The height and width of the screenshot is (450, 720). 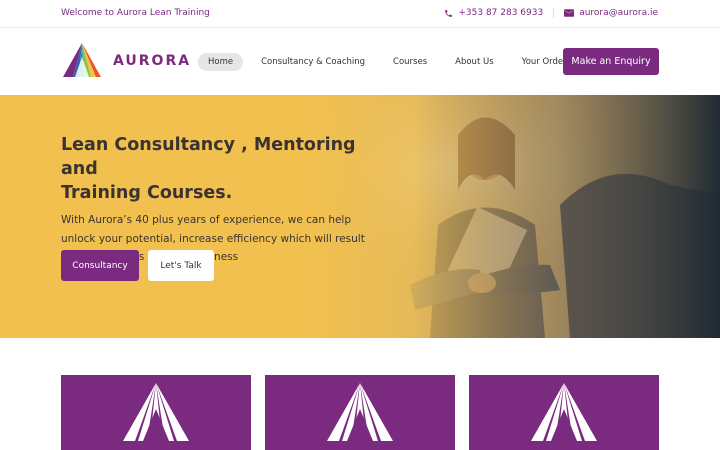 I want to click on nav-item-courses: Courses, so click(x=410, y=62).